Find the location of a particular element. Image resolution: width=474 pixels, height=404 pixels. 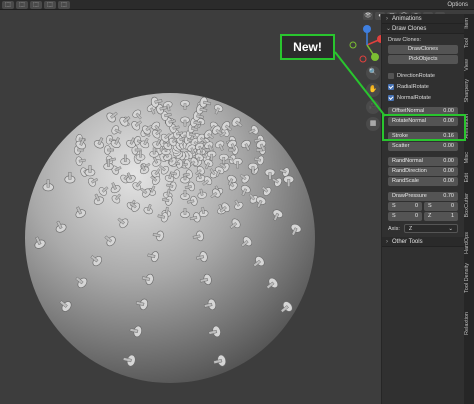

tab-view: View is located at coordinates (469, 65).